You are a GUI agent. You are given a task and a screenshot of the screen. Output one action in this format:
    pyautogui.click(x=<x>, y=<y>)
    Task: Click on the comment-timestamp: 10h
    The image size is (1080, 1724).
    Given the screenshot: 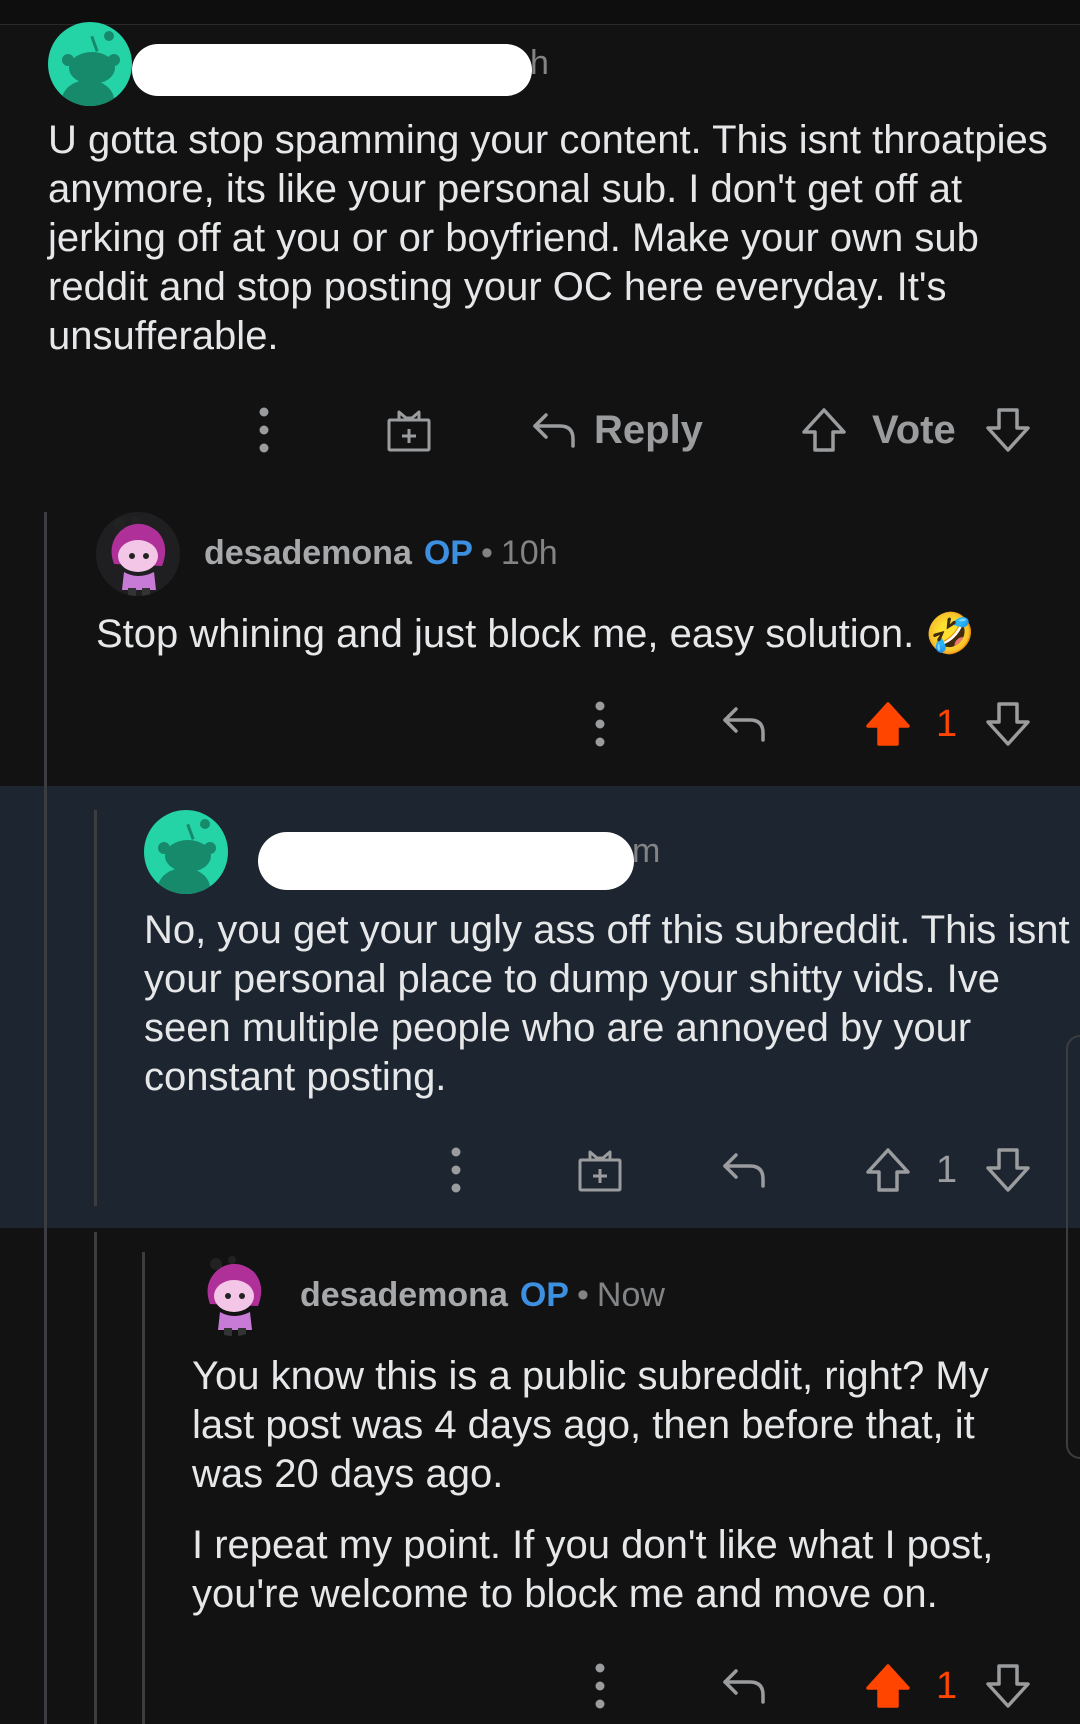 What is the action you would take?
    pyautogui.click(x=529, y=553)
    